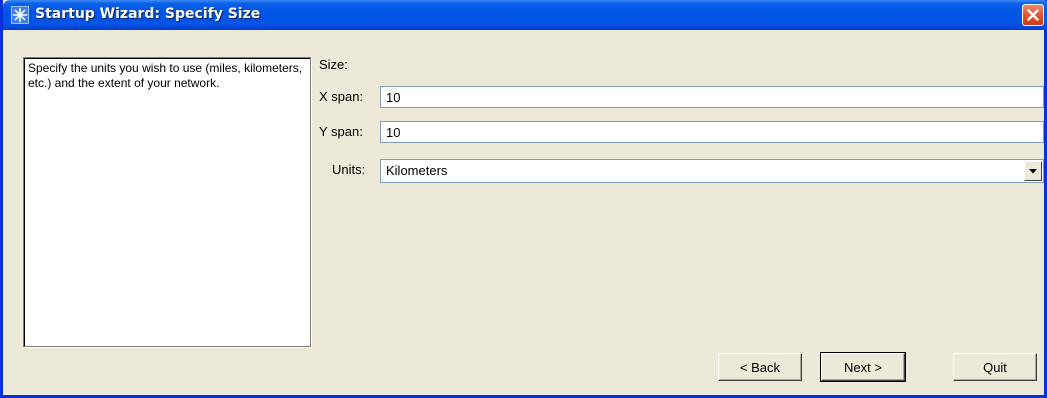 The image size is (1047, 398). I want to click on x-span-label: X span:, so click(341, 96).